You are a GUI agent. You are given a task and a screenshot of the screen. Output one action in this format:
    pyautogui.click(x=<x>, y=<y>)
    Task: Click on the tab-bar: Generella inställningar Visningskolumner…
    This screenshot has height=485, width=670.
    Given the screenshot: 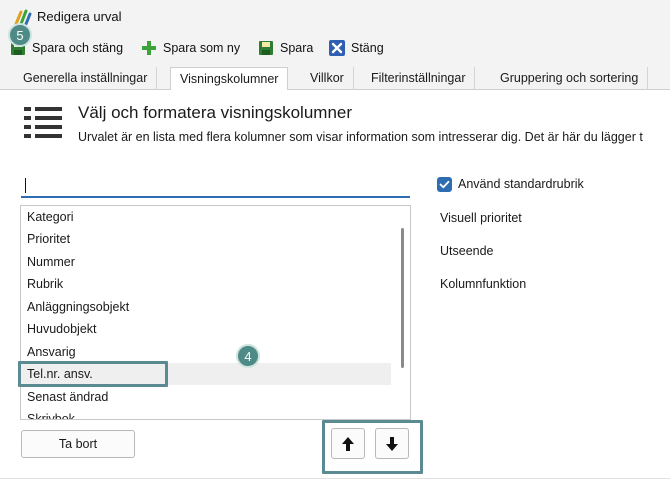 What is the action you would take?
    pyautogui.click(x=335, y=77)
    